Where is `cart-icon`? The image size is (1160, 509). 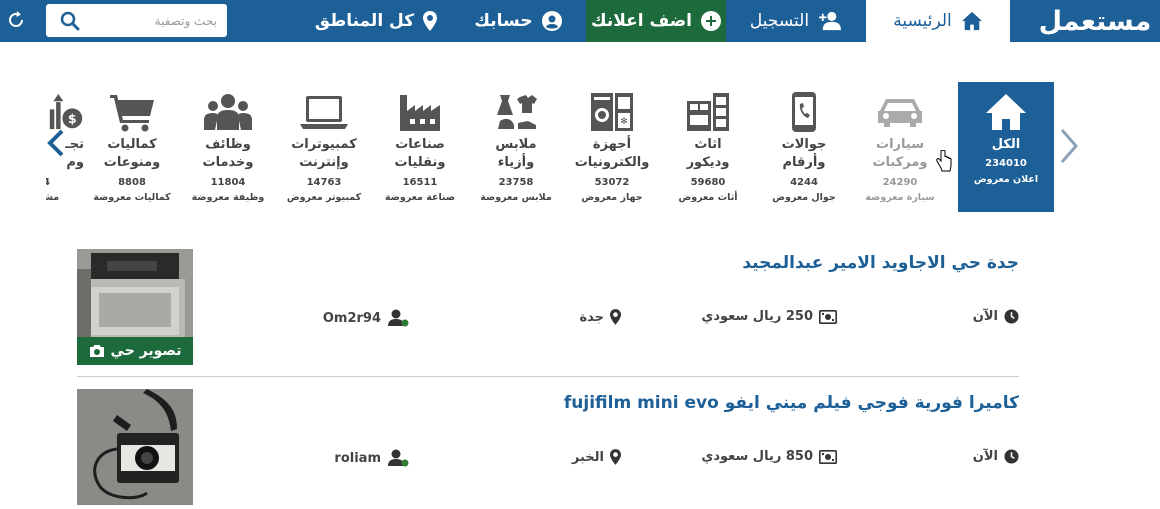
cart-icon is located at coordinates (132, 113).